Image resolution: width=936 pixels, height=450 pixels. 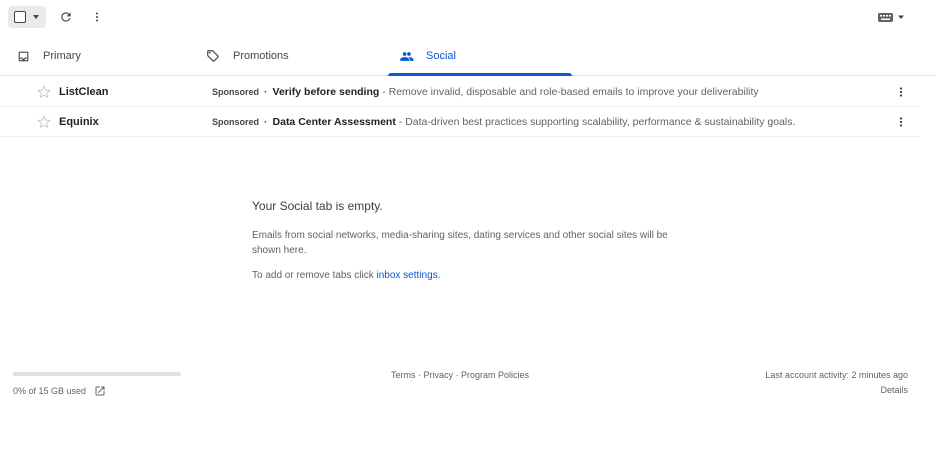 What do you see at coordinates (213, 56) in the screenshot?
I see `tag-icon` at bounding box center [213, 56].